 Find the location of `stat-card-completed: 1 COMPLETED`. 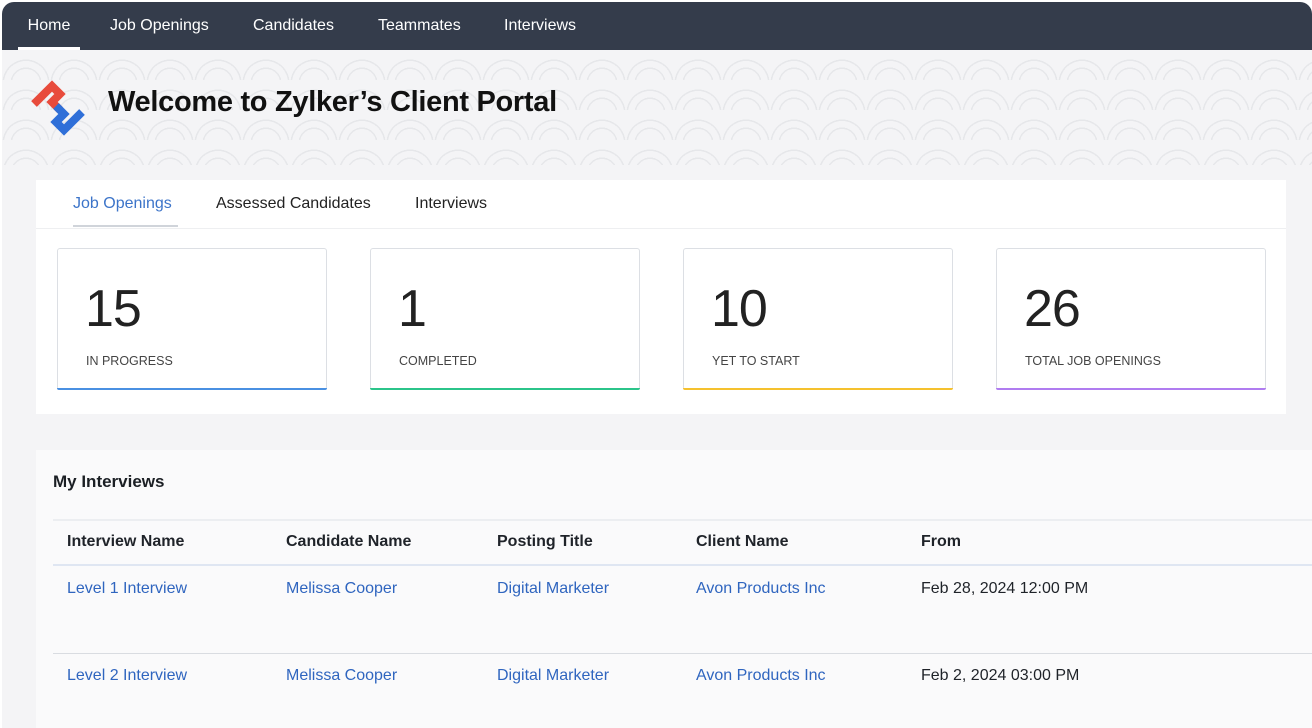

stat-card-completed: 1 COMPLETED is located at coordinates (505, 319).